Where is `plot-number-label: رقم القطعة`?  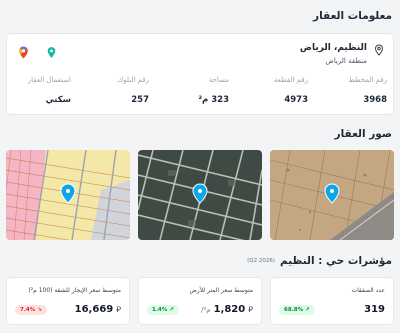 plot-number-label: رقم القطعة is located at coordinates (290, 80).